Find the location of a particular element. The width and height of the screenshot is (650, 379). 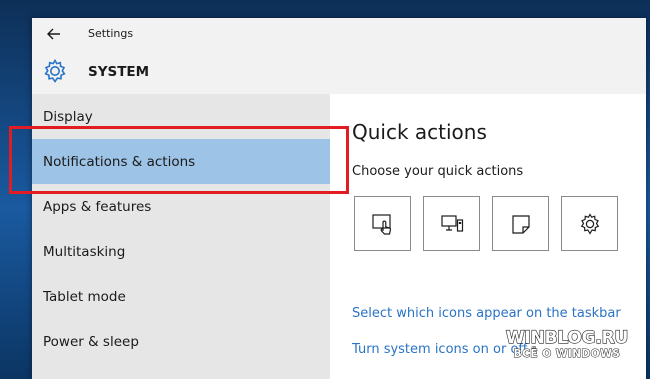

tablet-mode-icon is located at coordinates (381, 224).